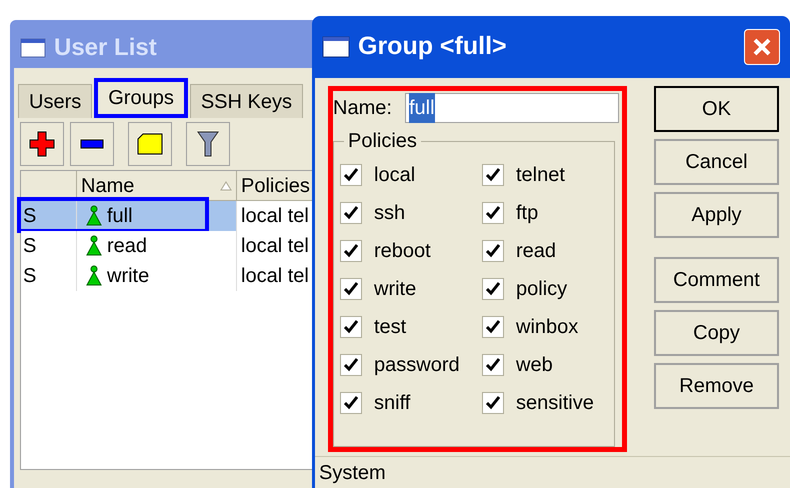 Image resolution: width=790 pixels, height=488 pixels. I want to click on close-icon, so click(762, 47).